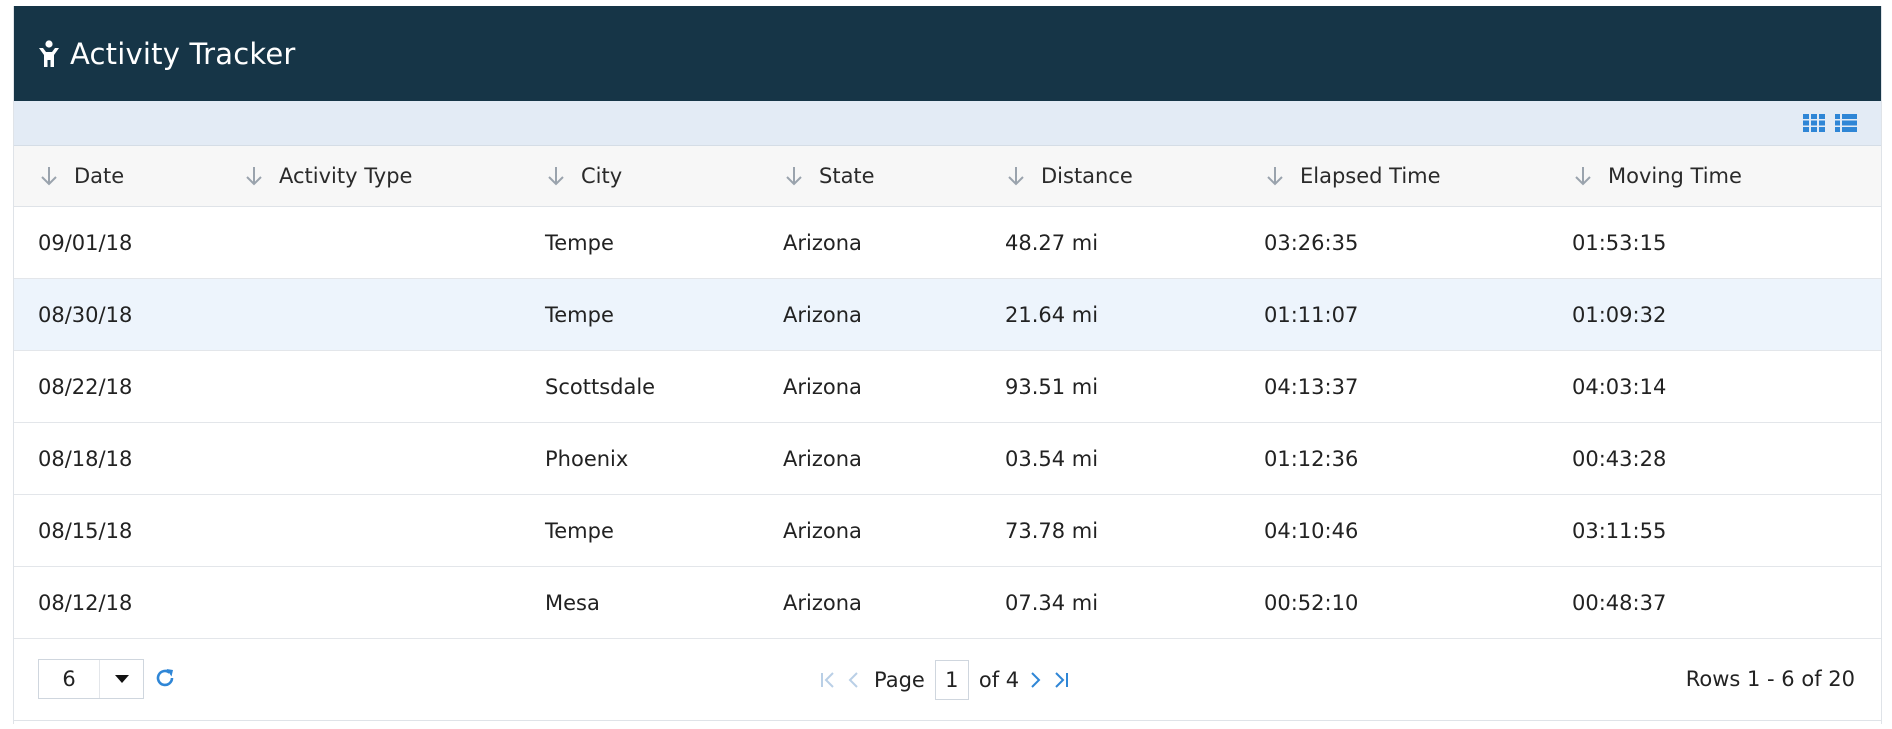 The height and width of the screenshot is (729, 1892). I want to click on column-header-city: City, so click(664, 176).